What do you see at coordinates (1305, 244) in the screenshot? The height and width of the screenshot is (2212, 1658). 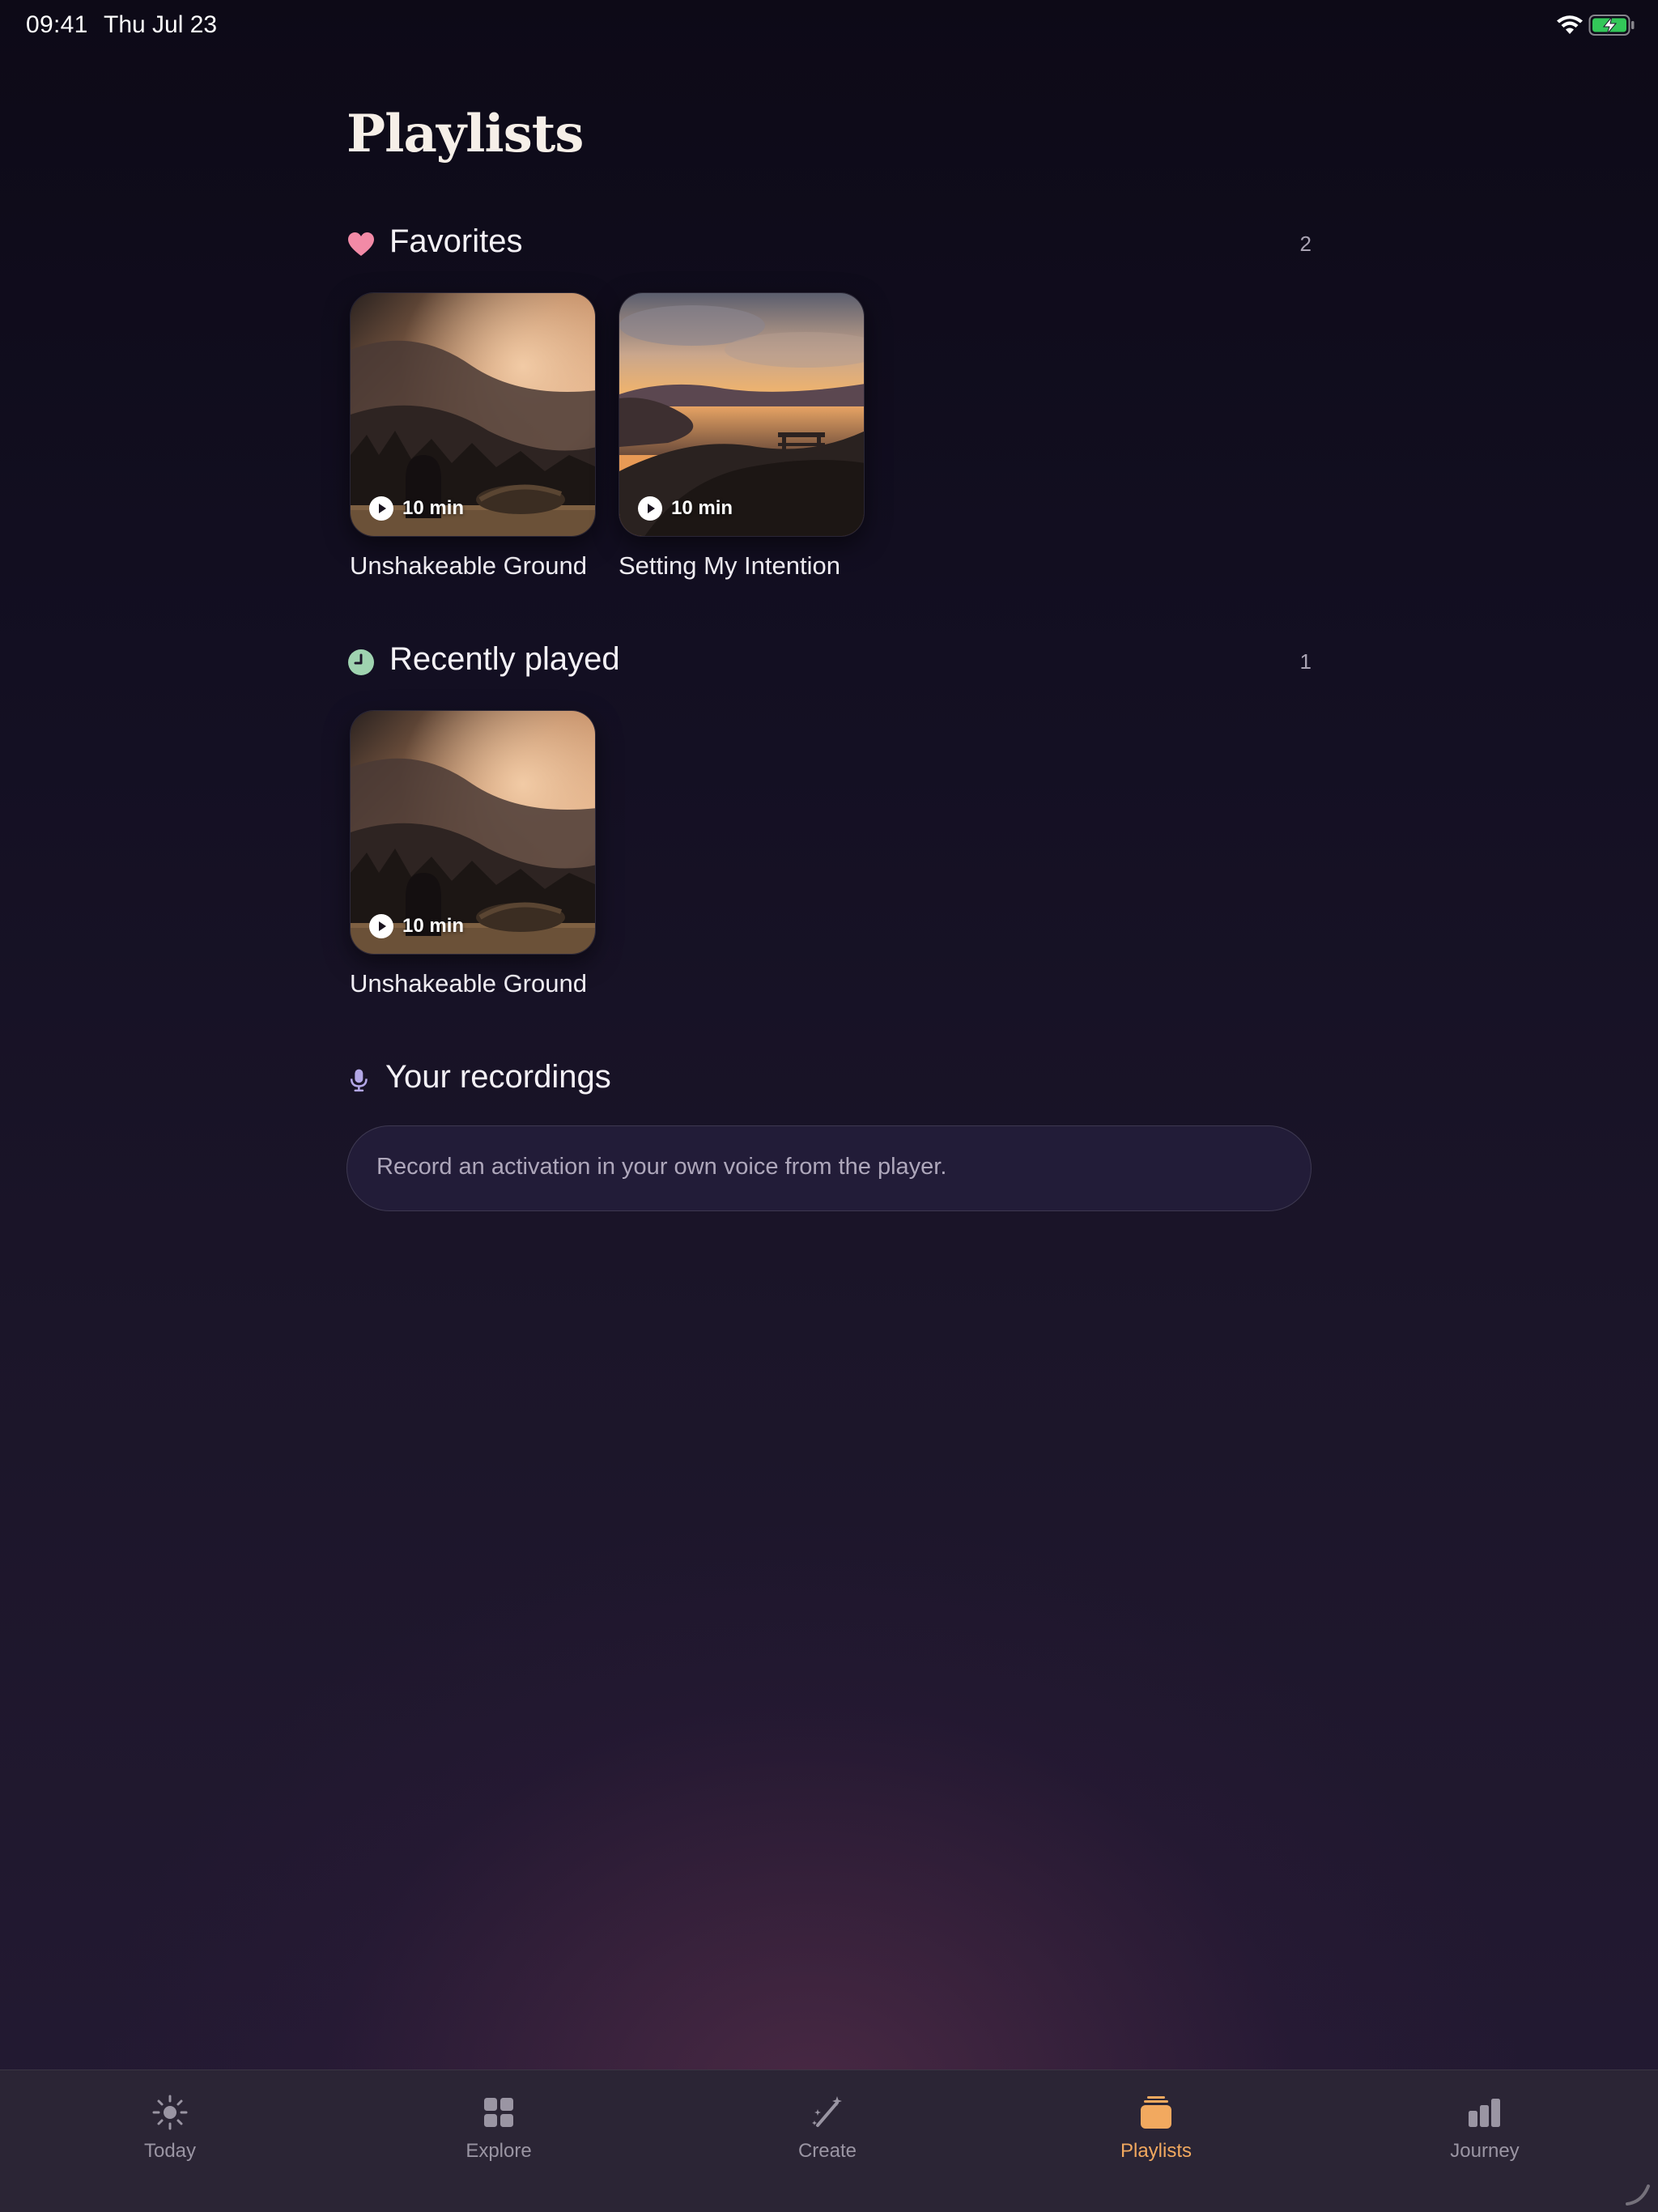 I see `favorites-count: 2` at bounding box center [1305, 244].